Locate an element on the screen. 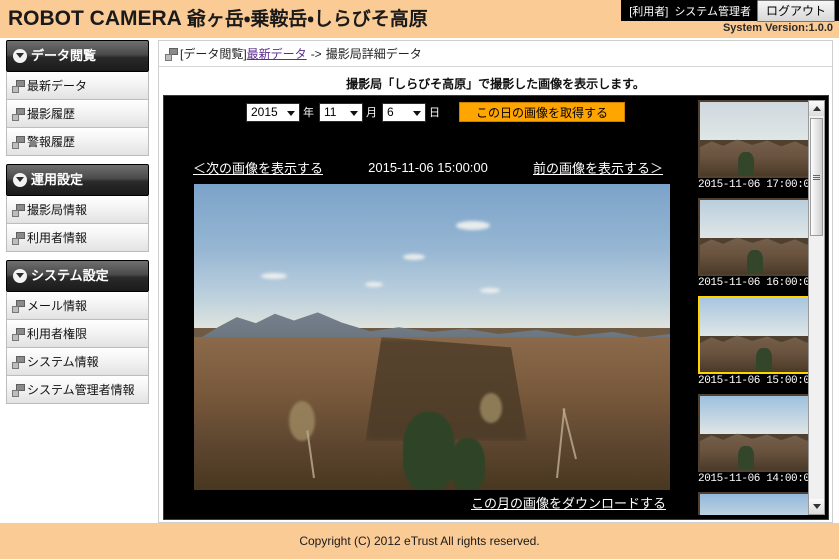 This screenshot has height=559, width=839. year-select-box: 2015 is located at coordinates (273, 112).